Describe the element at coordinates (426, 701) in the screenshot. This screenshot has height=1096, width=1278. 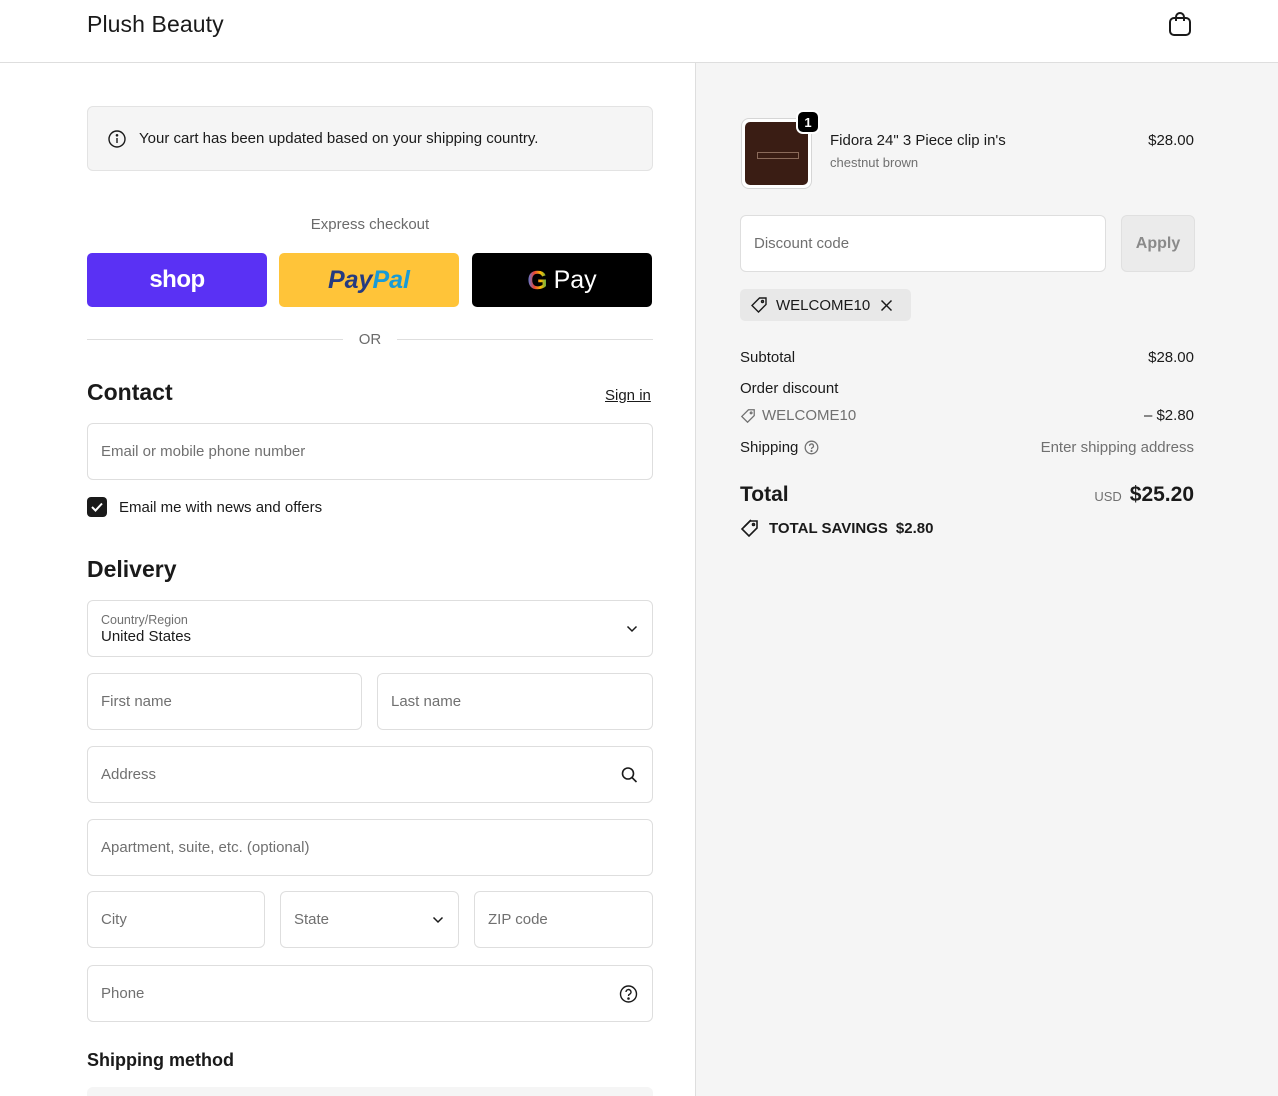
I see `last-name-placeholder: Last name` at that location.